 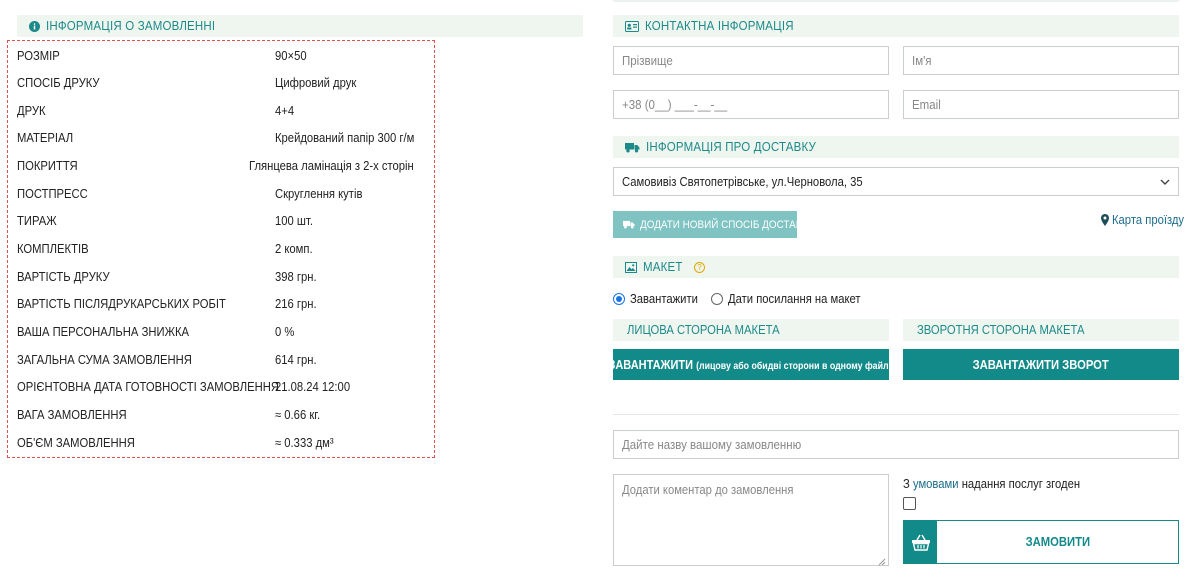 What do you see at coordinates (224, 166) in the screenshot?
I see `order-info-row: ПОКРИТТЯ Глянцева ламінація з 2-х сторін` at bounding box center [224, 166].